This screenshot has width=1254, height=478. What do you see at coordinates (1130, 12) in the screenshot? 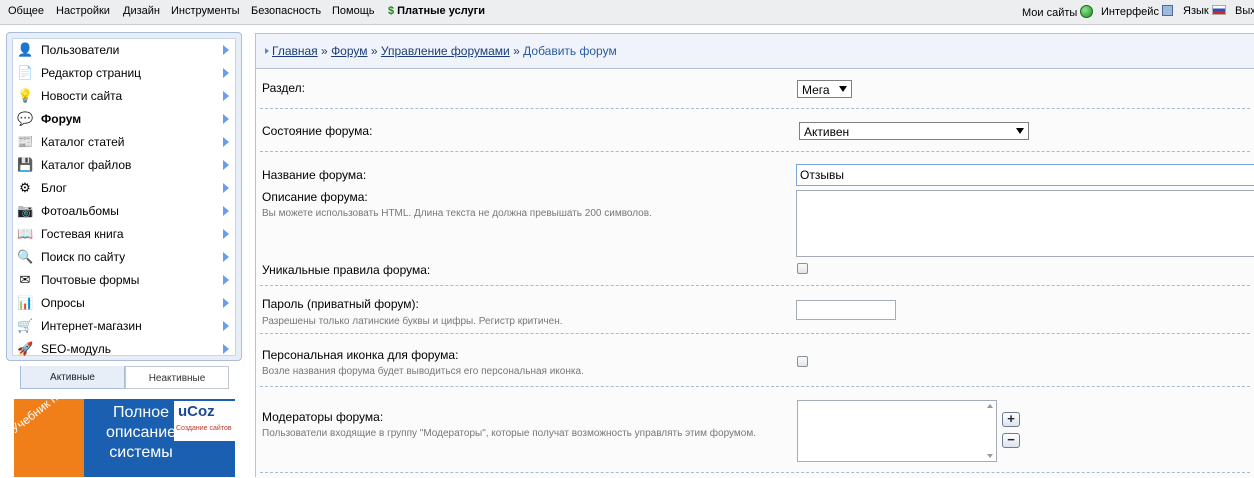
I see `interface-label: Интерфейс` at bounding box center [1130, 12].